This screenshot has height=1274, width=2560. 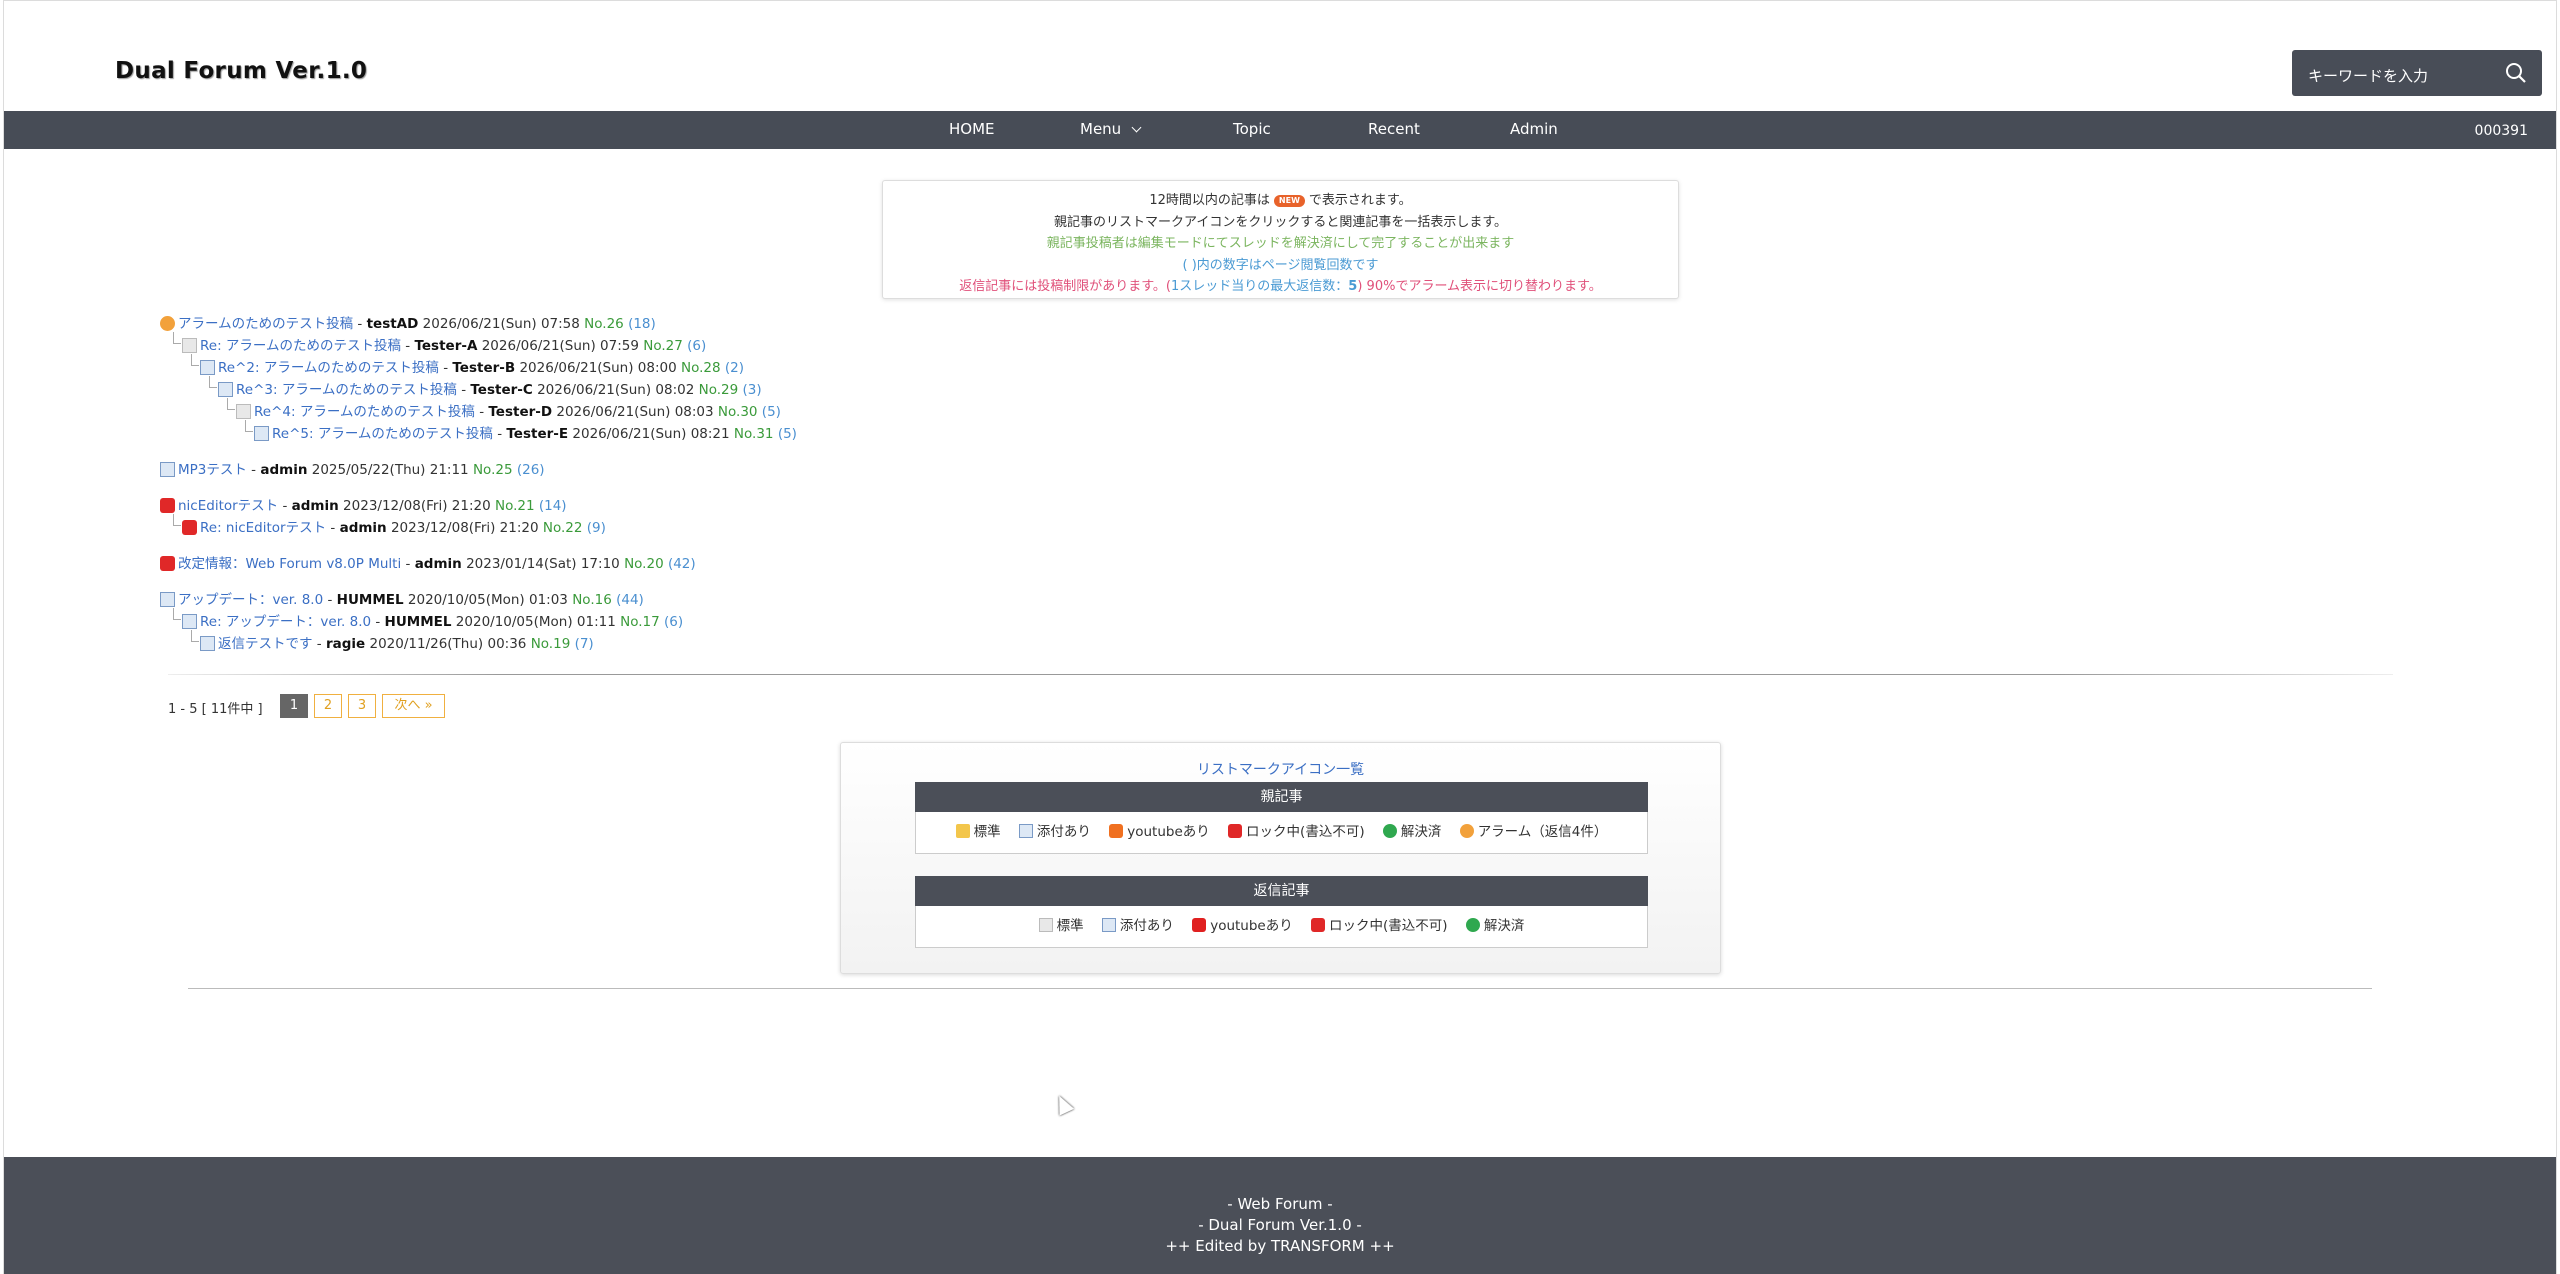 What do you see at coordinates (294, 706) in the screenshot?
I see `page-1-button: 1` at bounding box center [294, 706].